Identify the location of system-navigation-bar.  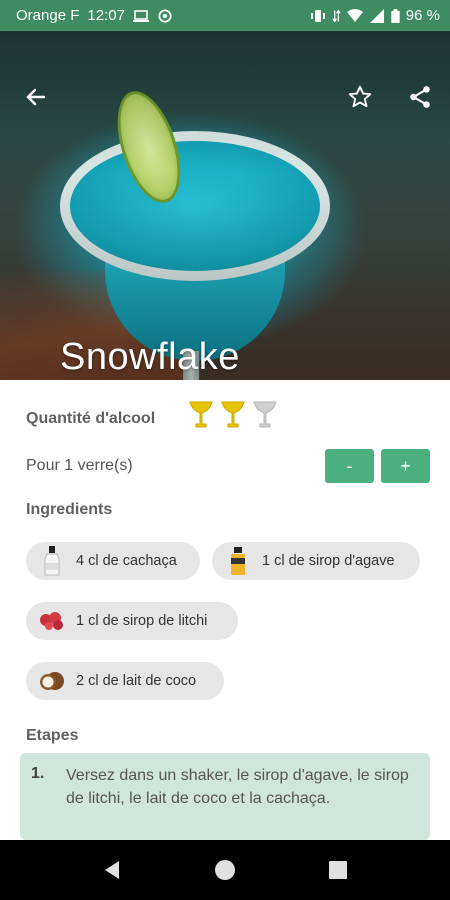
(225, 870).